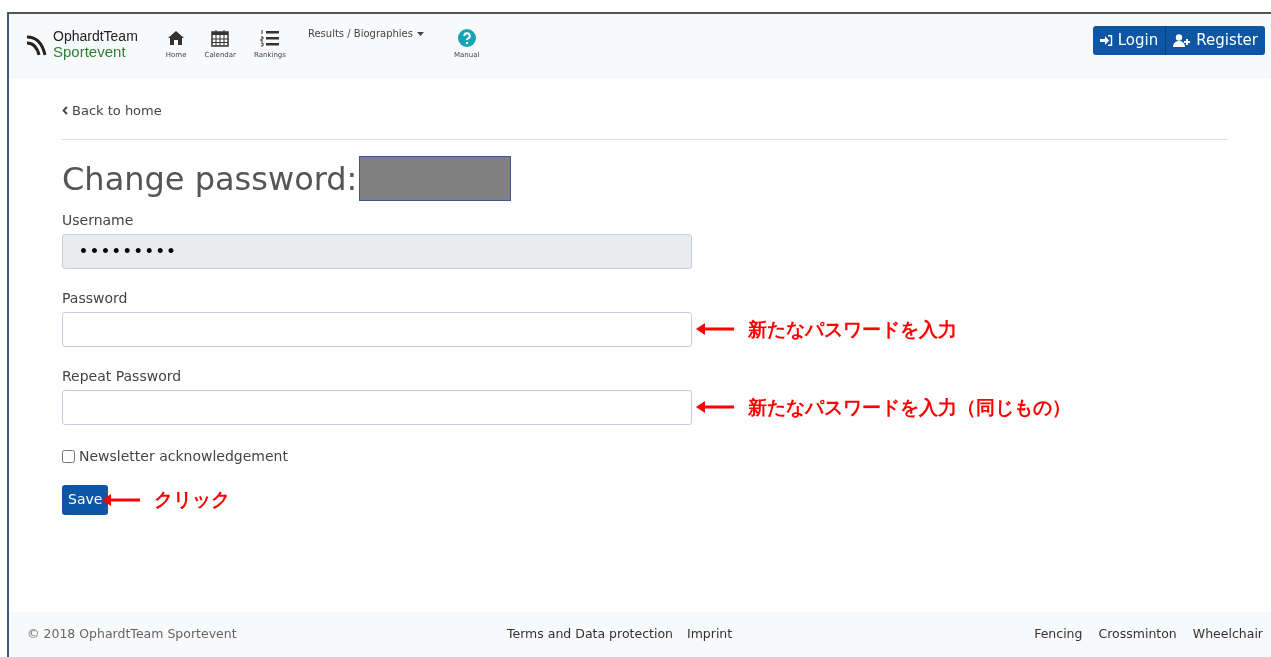 Image resolution: width=1271 pixels, height=657 pixels. Describe the element at coordinates (176, 38) in the screenshot. I see `home-icon` at that location.